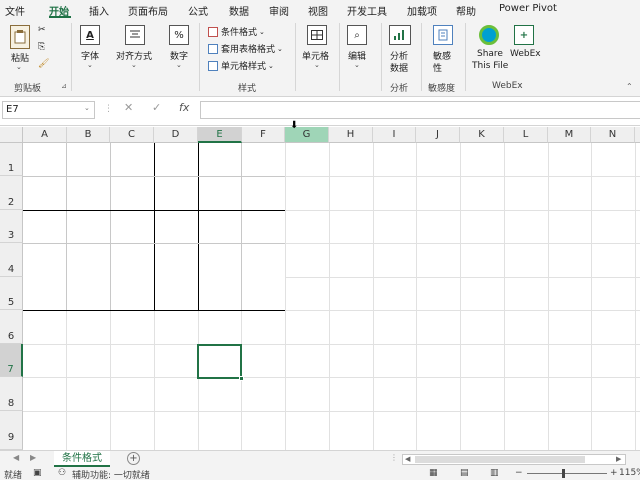  I want to click on tab-developer: 开发工具, so click(367, 10).